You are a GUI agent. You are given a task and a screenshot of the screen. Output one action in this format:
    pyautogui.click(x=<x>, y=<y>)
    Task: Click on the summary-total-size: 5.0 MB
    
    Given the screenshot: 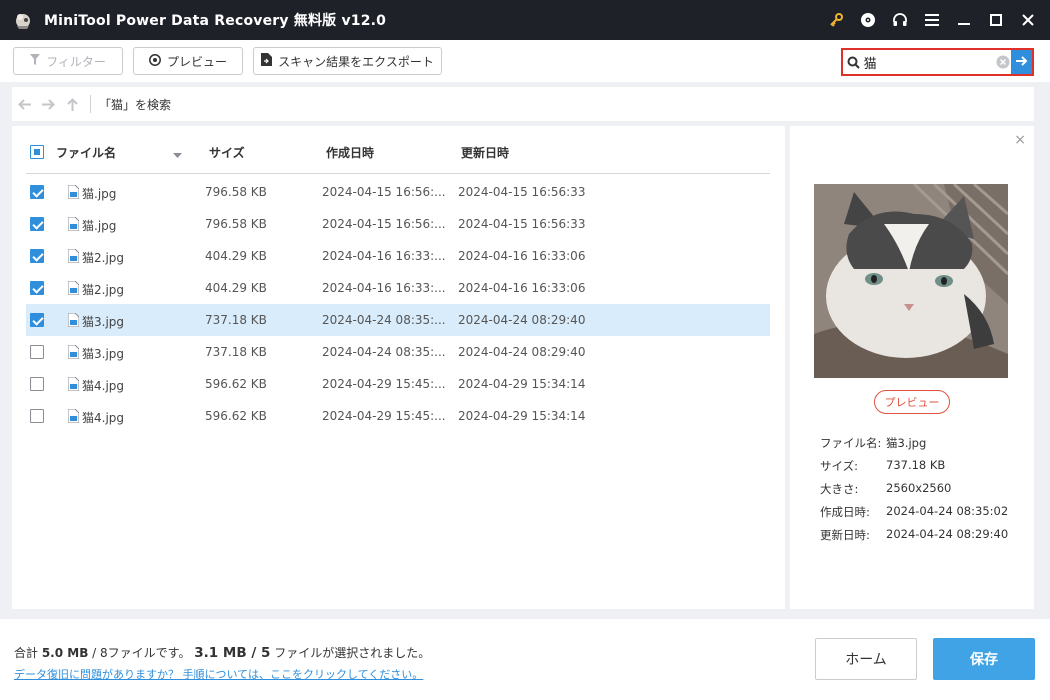 What is the action you would take?
    pyautogui.click(x=65, y=653)
    